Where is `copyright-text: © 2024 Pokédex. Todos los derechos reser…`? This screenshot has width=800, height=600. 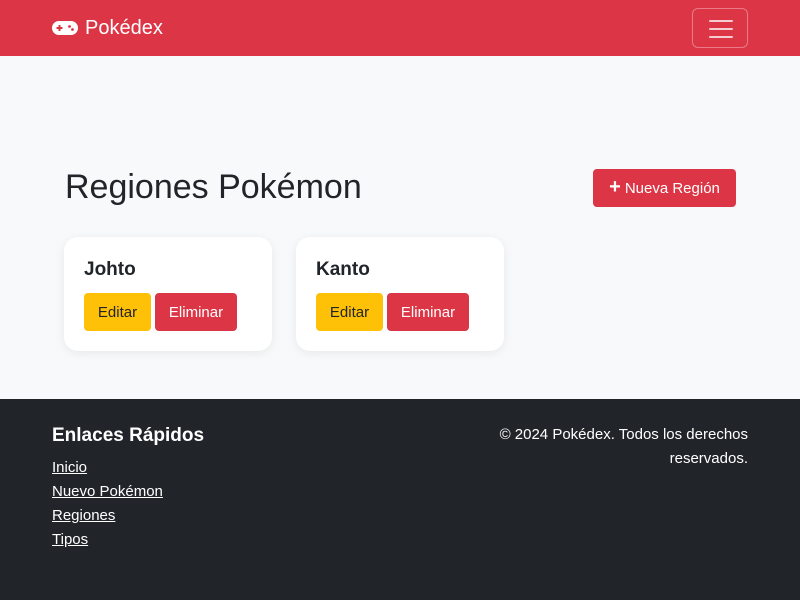
copyright-text: © 2024 Pokédex. Todos los derechos reser… is located at coordinates (608, 447).